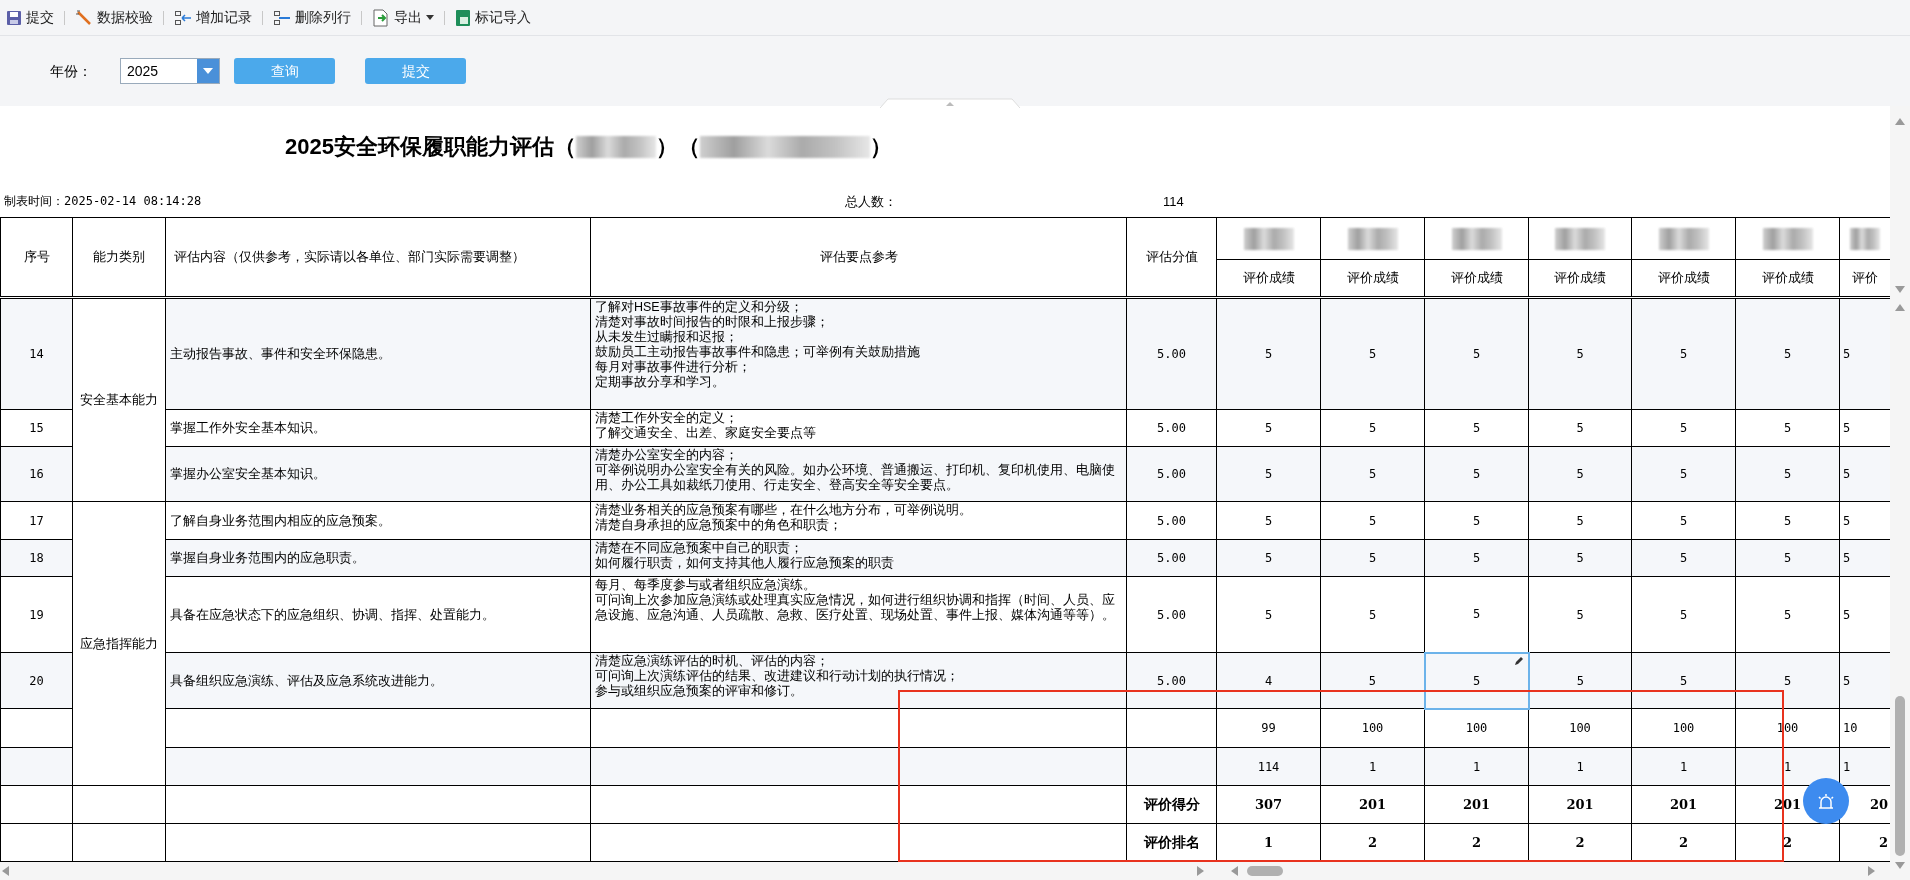 Image resolution: width=1910 pixels, height=880 pixels. Describe the element at coordinates (102, 202) in the screenshot. I see `created-time: 制表时间：2025-02-14 08:14:28` at that location.